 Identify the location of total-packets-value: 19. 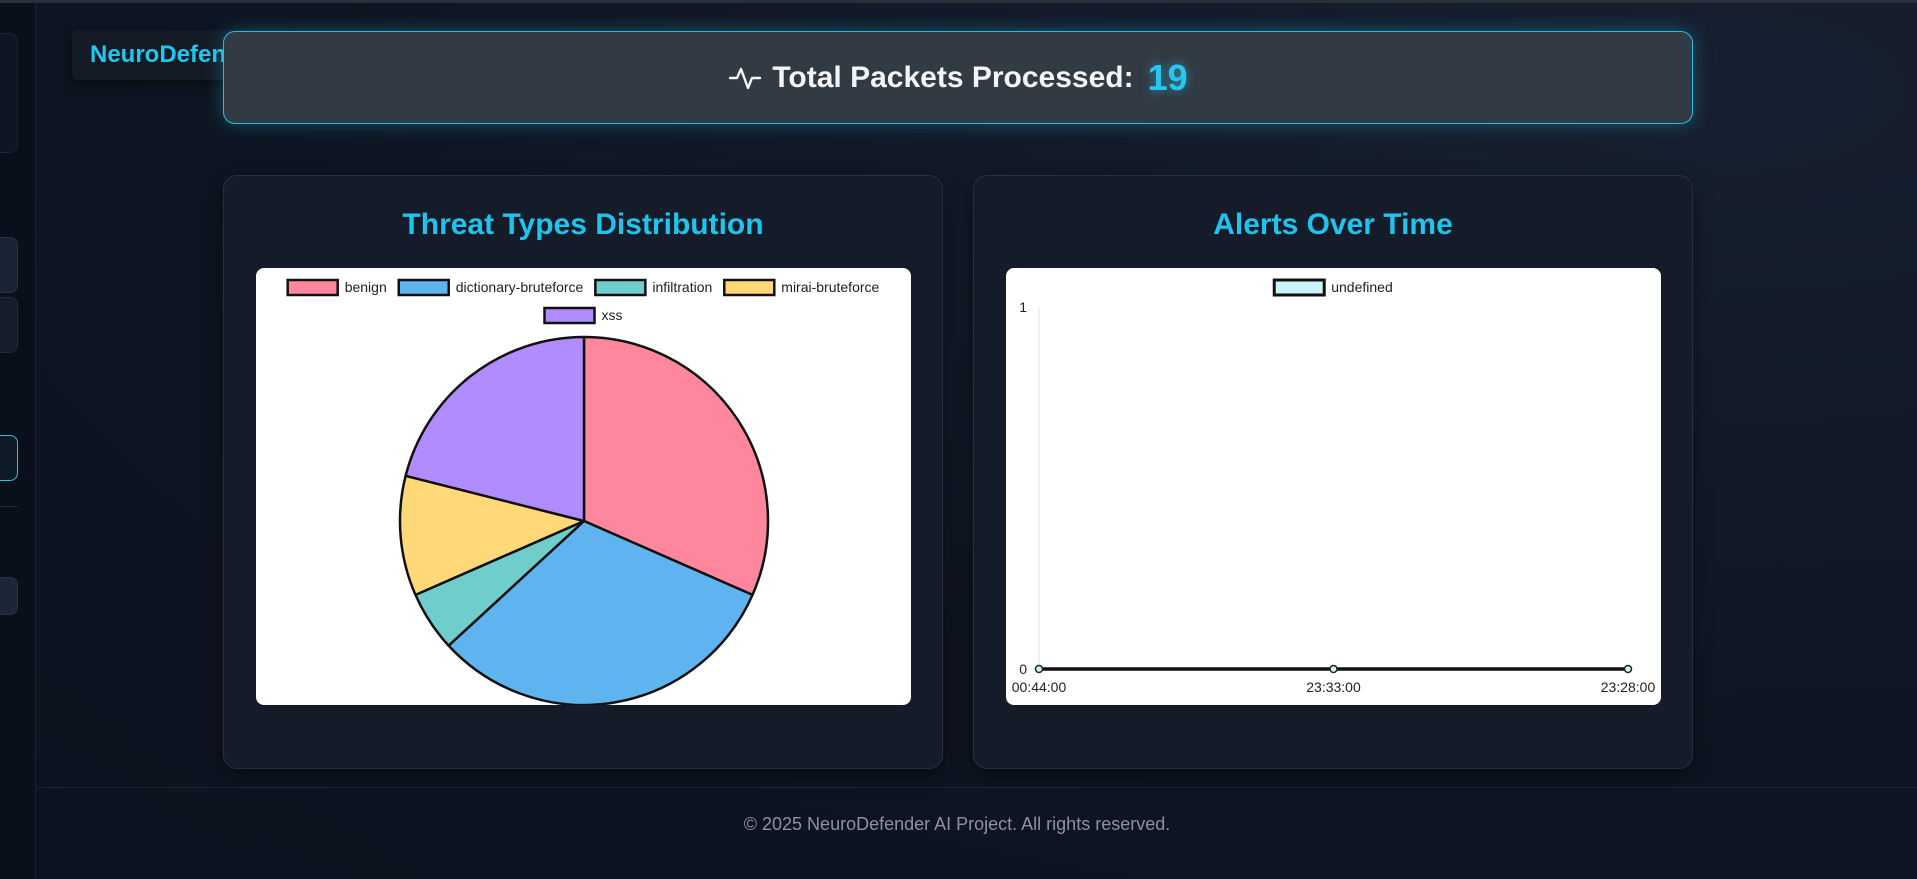
(1167, 77).